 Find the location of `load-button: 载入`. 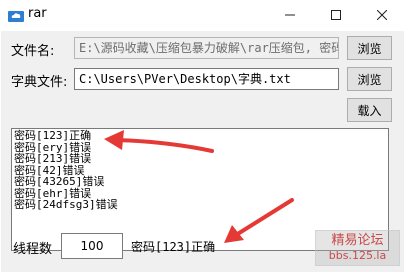

load-button: 载入 is located at coordinates (369, 110).